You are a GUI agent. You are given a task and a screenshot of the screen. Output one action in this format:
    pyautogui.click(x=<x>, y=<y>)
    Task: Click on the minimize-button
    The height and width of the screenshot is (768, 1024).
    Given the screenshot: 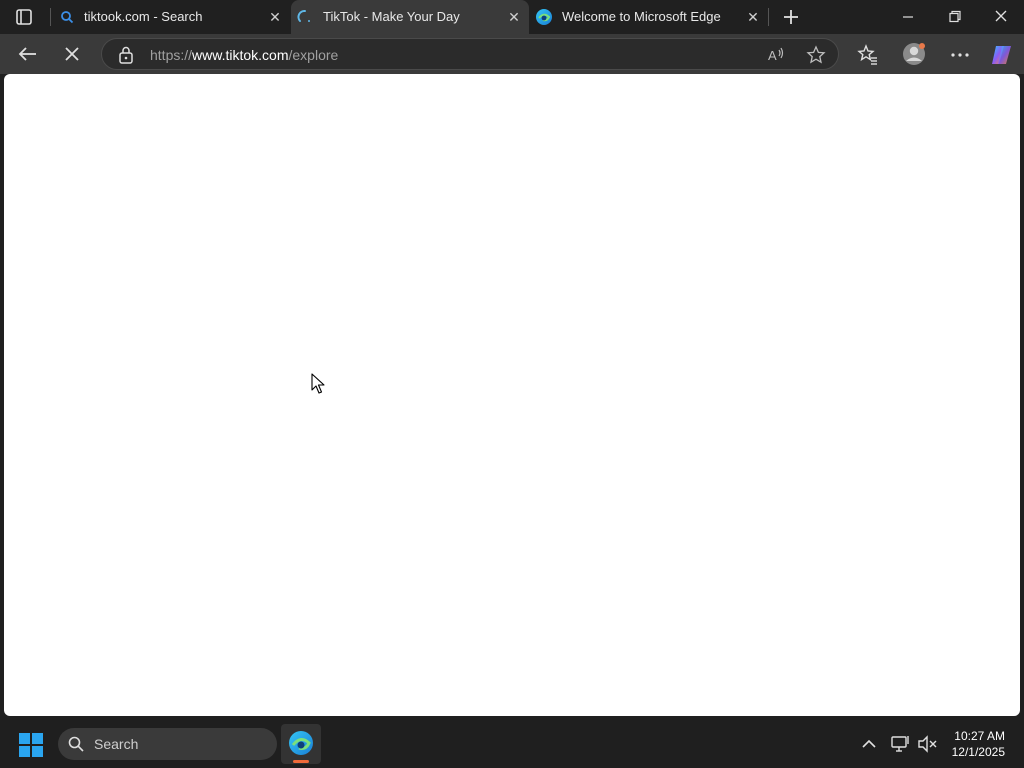 What is the action you would take?
    pyautogui.click(x=908, y=17)
    